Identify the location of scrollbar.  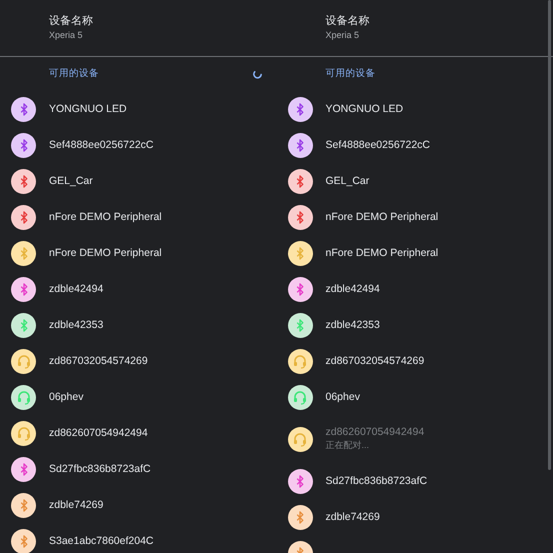
(549, 235).